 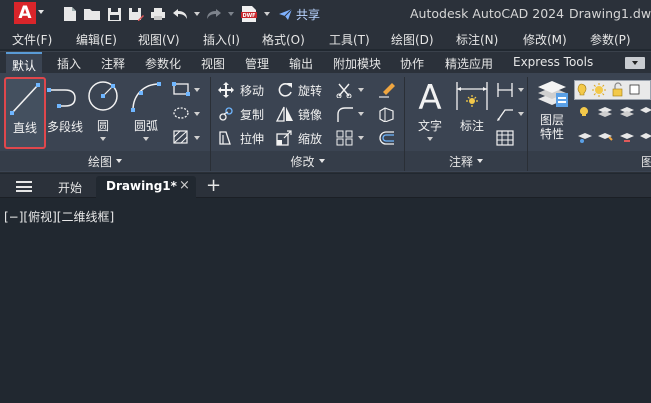 What do you see at coordinates (429, 126) in the screenshot?
I see `text-label: 文字` at bounding box center [429, 126].